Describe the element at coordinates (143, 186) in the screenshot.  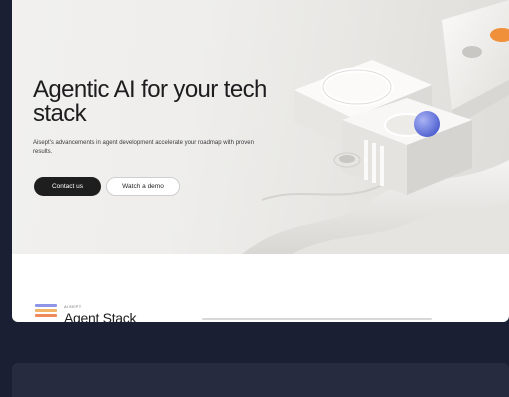
I see `watch-demo-button: Watch a demo` at that location.